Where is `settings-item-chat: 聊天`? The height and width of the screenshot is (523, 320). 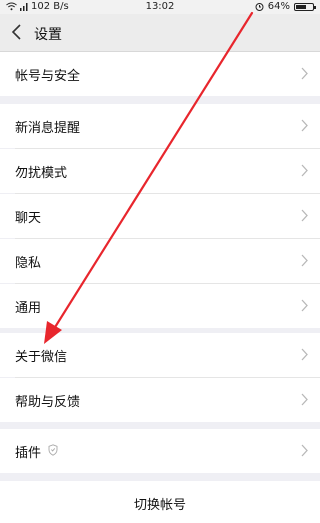 settings-item-chat: 聊天 is located at coordinates (160, 216).